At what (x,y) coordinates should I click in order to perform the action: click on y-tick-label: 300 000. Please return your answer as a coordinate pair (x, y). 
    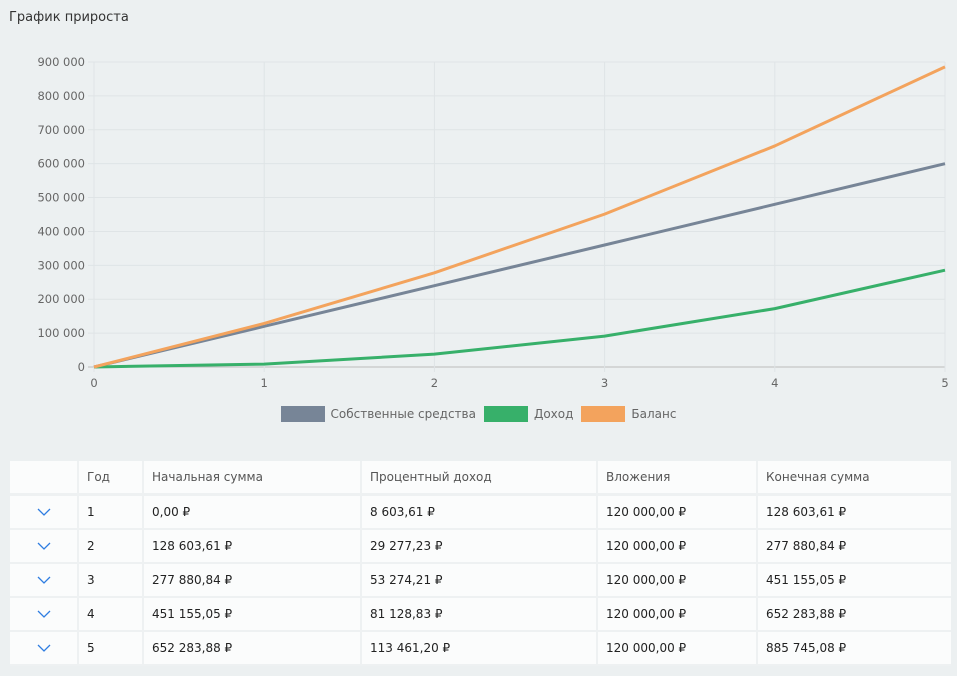
    Looking at the image, I should click on (61, 265).